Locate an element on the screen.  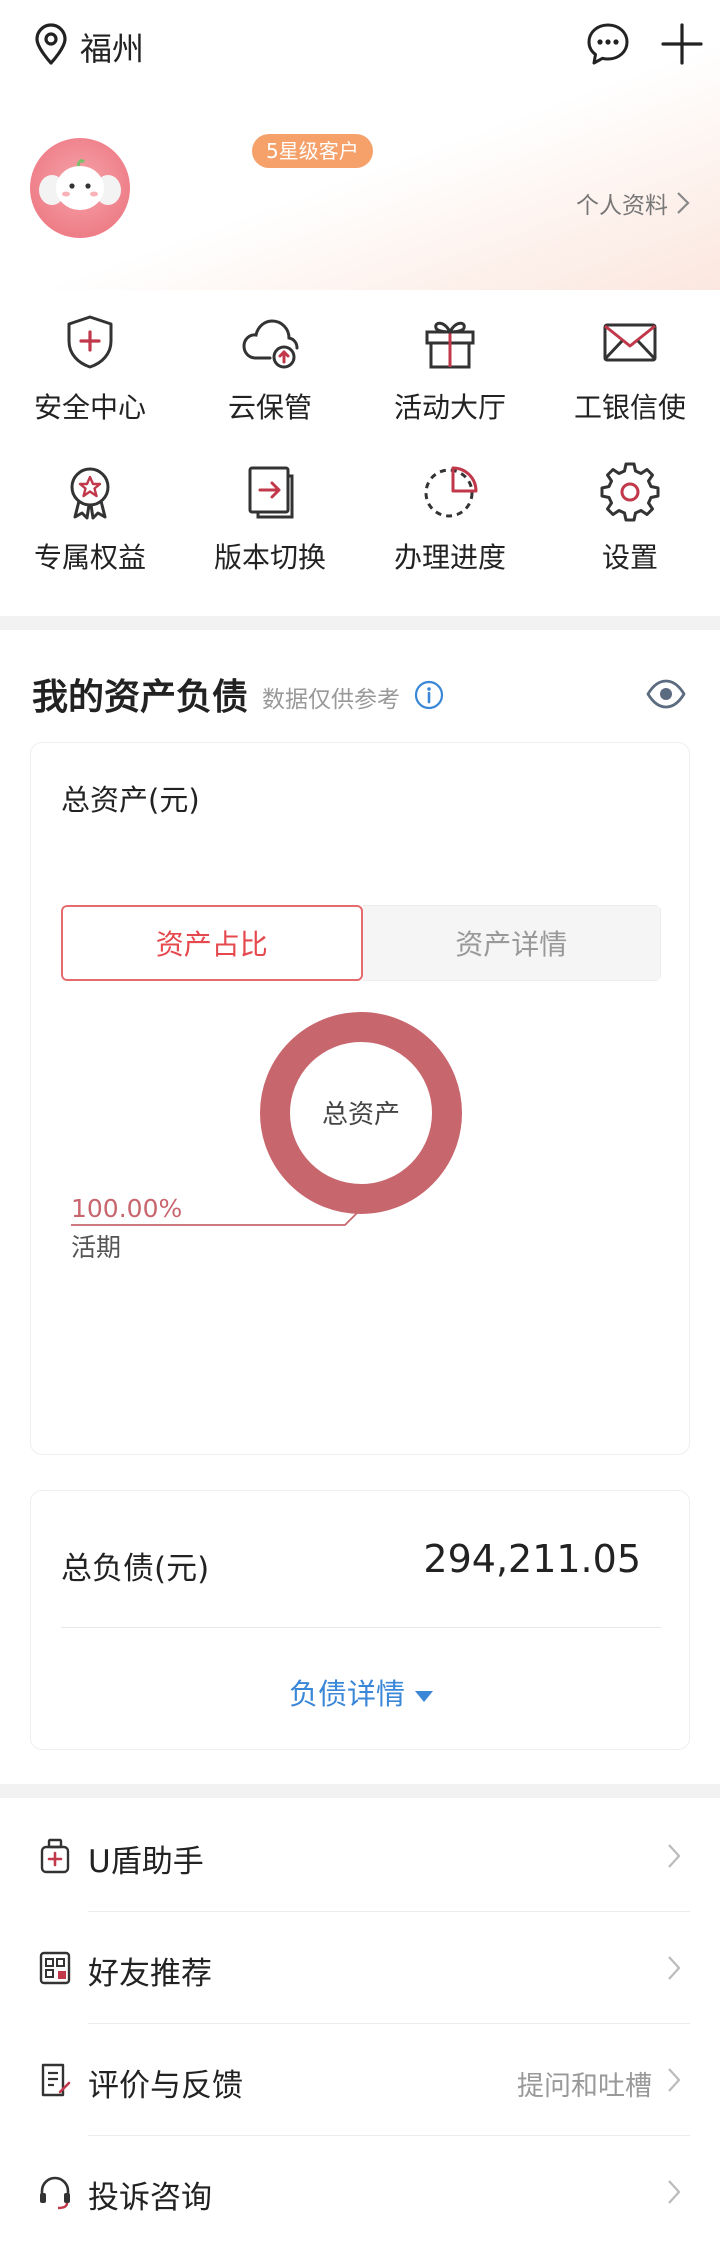
feedback-doc-icon is located at coordinates (56, 2080).